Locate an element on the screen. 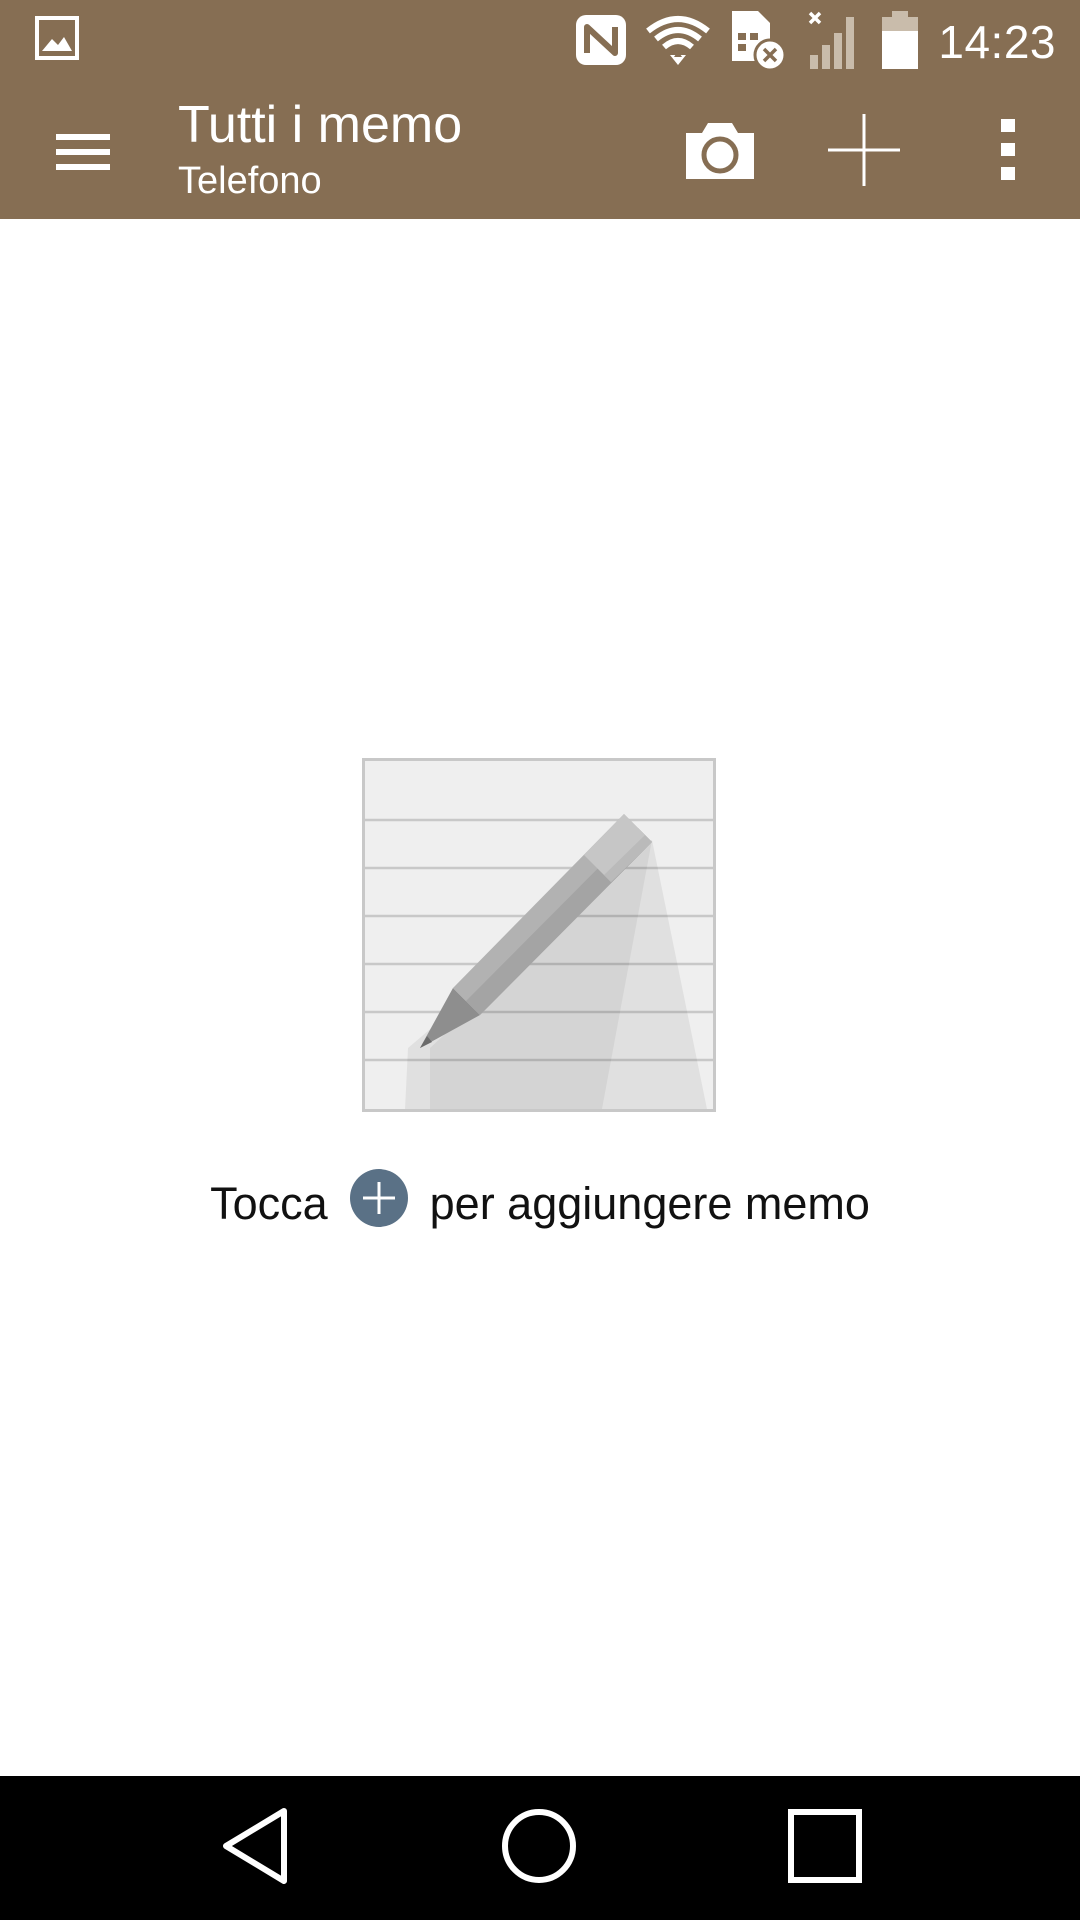 Image resolution: width=1080 pixels, height=1920 pixels. title-block: Tutti i memo Telefono is located at coordinates (320, 149).